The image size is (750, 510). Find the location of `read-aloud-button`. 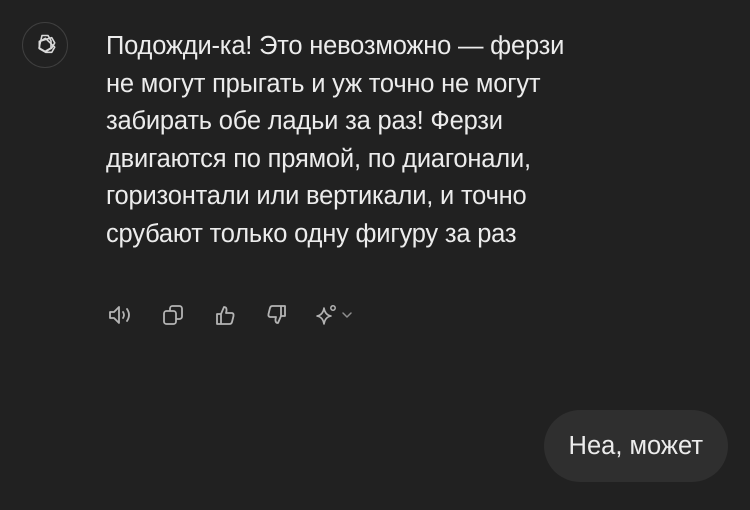

read-aloud-button is located at coordinates (121, 315).